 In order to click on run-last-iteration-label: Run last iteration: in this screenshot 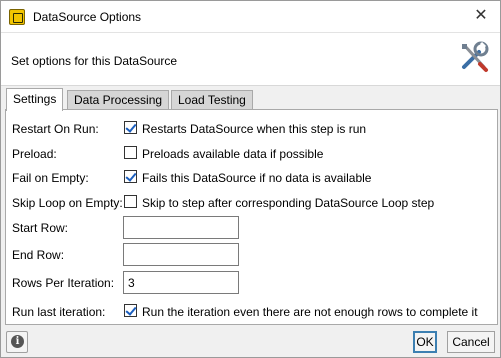, I will do `click(59, 312)`.